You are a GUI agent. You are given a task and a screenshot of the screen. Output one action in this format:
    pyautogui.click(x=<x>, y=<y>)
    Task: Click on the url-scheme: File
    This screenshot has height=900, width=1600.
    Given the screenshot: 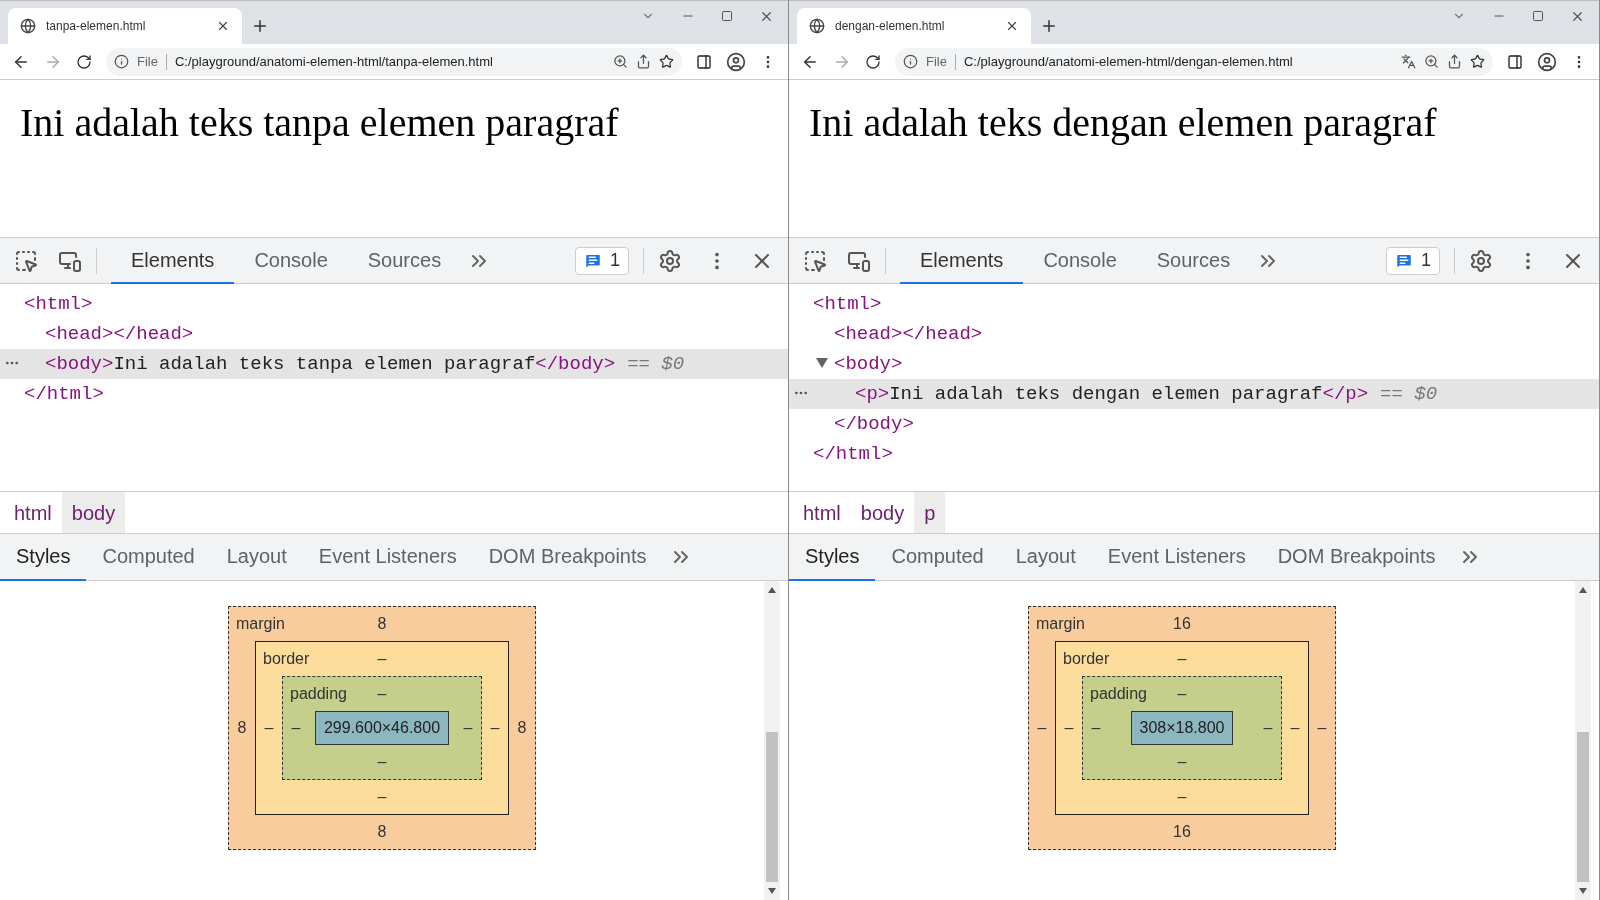 What is the action you would take?
    pyautogui.click(x=936, y=61)
    